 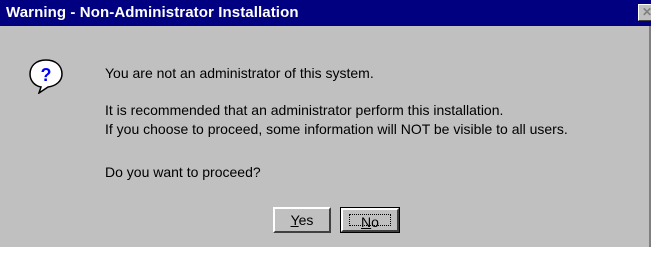 What do you see at coordinates (375, 222) in the screenshot?
I see `no-button-label: o` at bounding box center [375, 222].